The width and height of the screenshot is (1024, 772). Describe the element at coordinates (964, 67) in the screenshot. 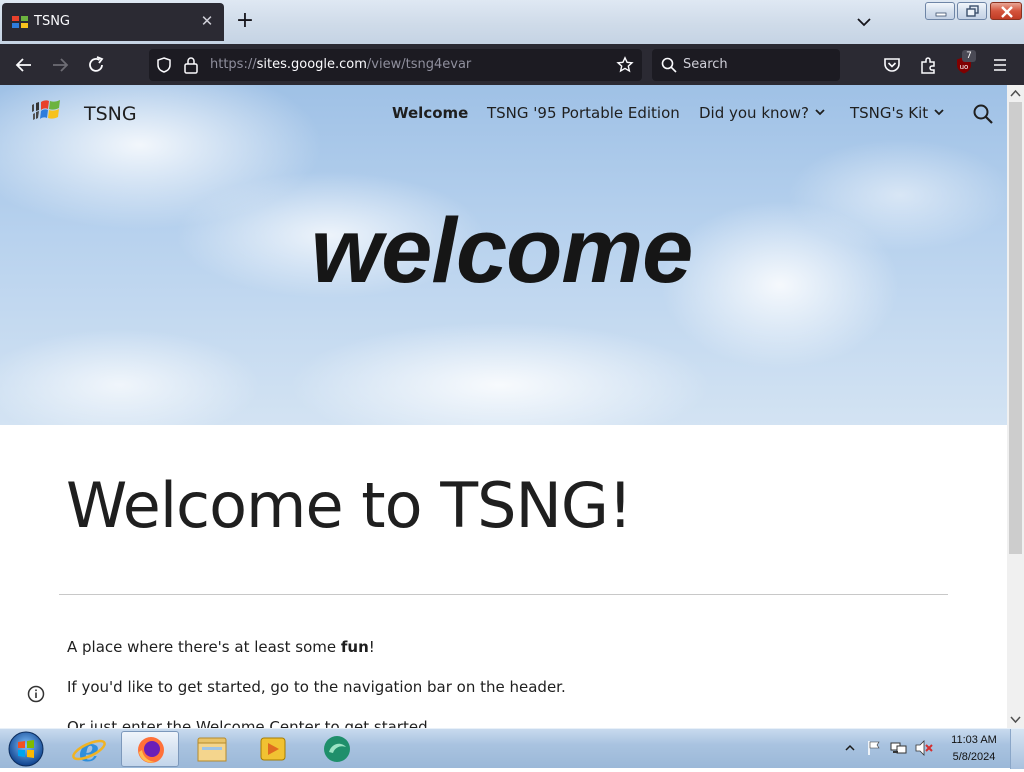

I see `svg-text: uo` at that location.